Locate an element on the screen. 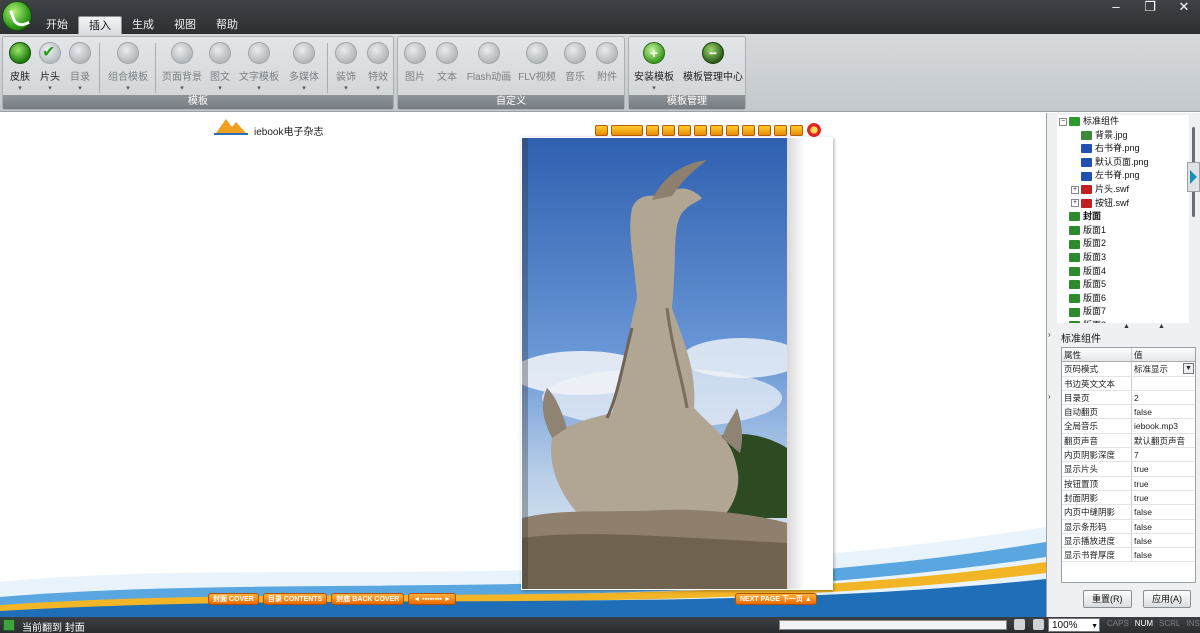  property-row: 自动翻页 false is located at coordinates (1128, 412).